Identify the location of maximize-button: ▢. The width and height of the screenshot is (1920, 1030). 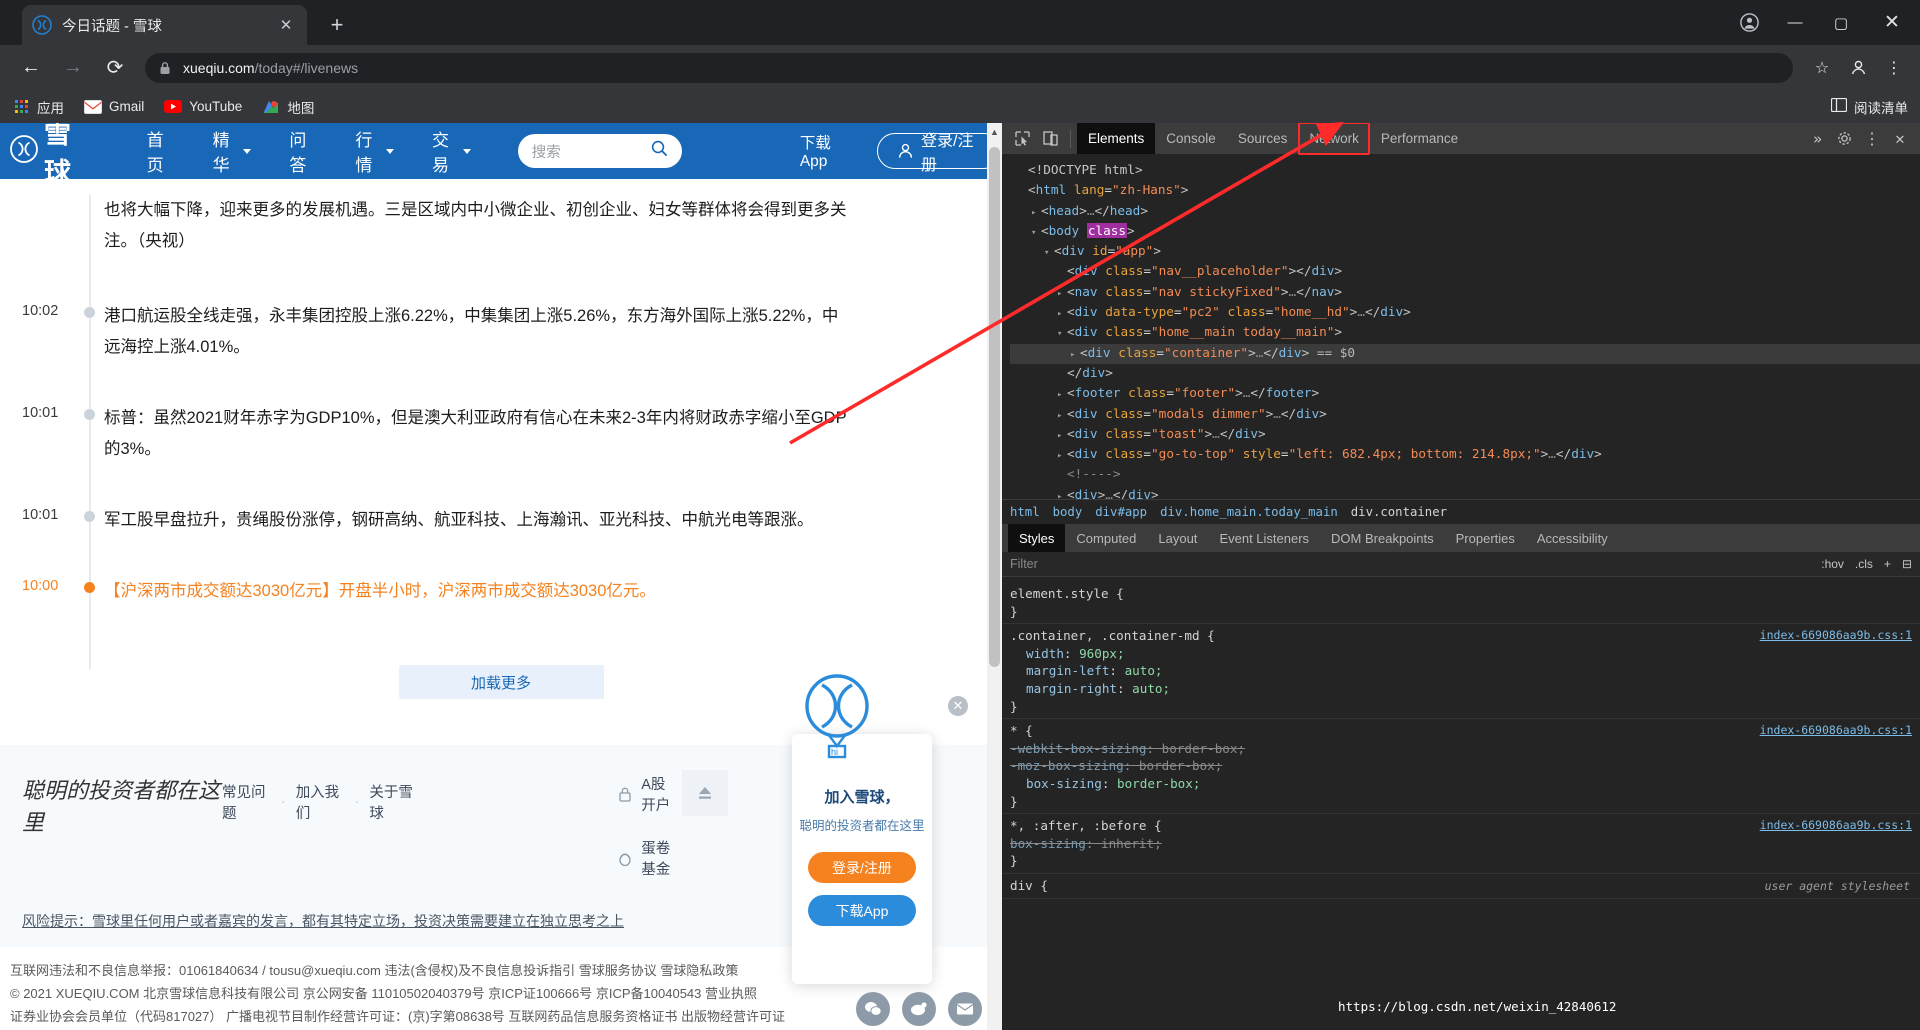
(1841, 22).